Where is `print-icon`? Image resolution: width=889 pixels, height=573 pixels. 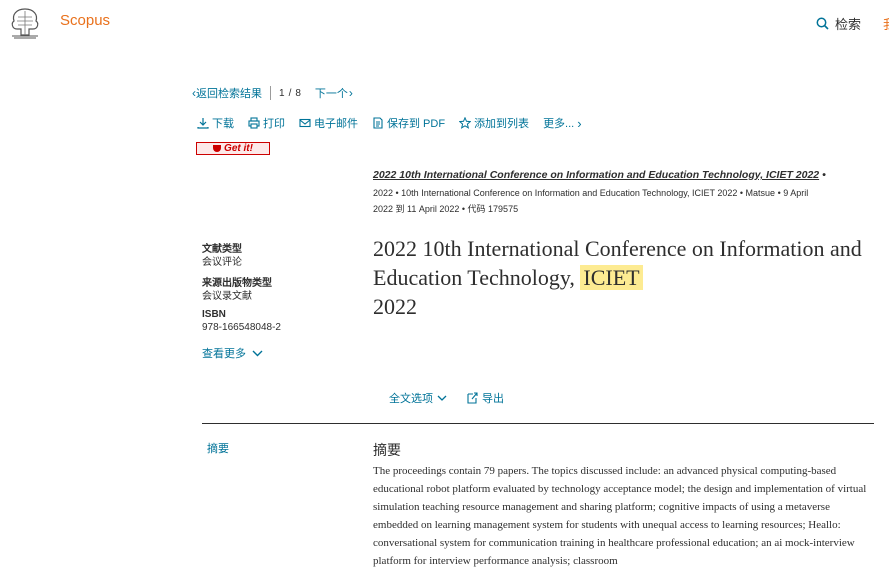 print-icon is located at coordinates (254, 123).